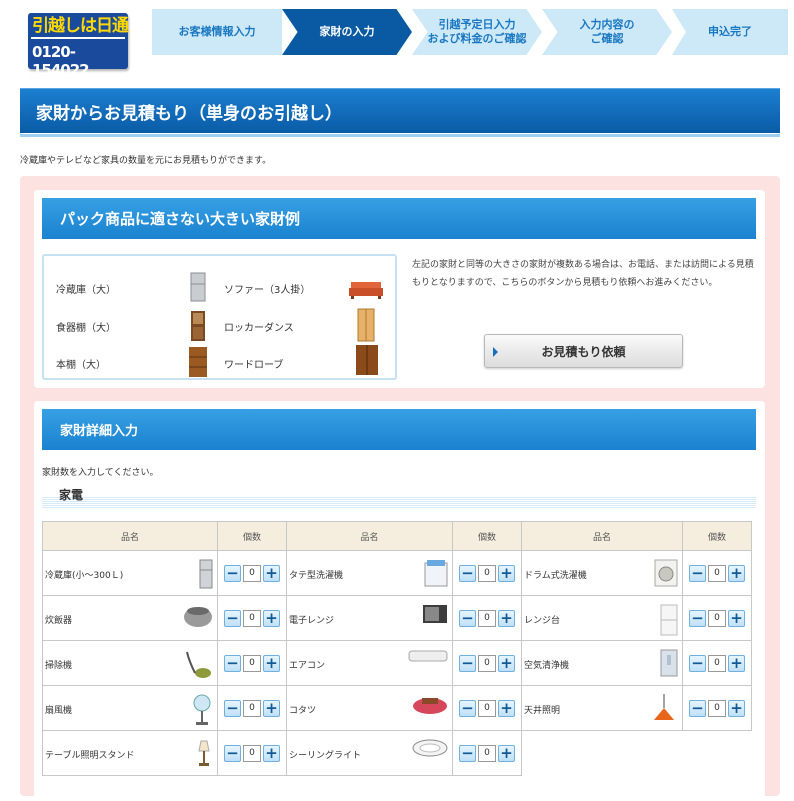 The height and width of the screenshot is (801, 794). I want to click on col-qty-1: 個数, so click(252, 536).